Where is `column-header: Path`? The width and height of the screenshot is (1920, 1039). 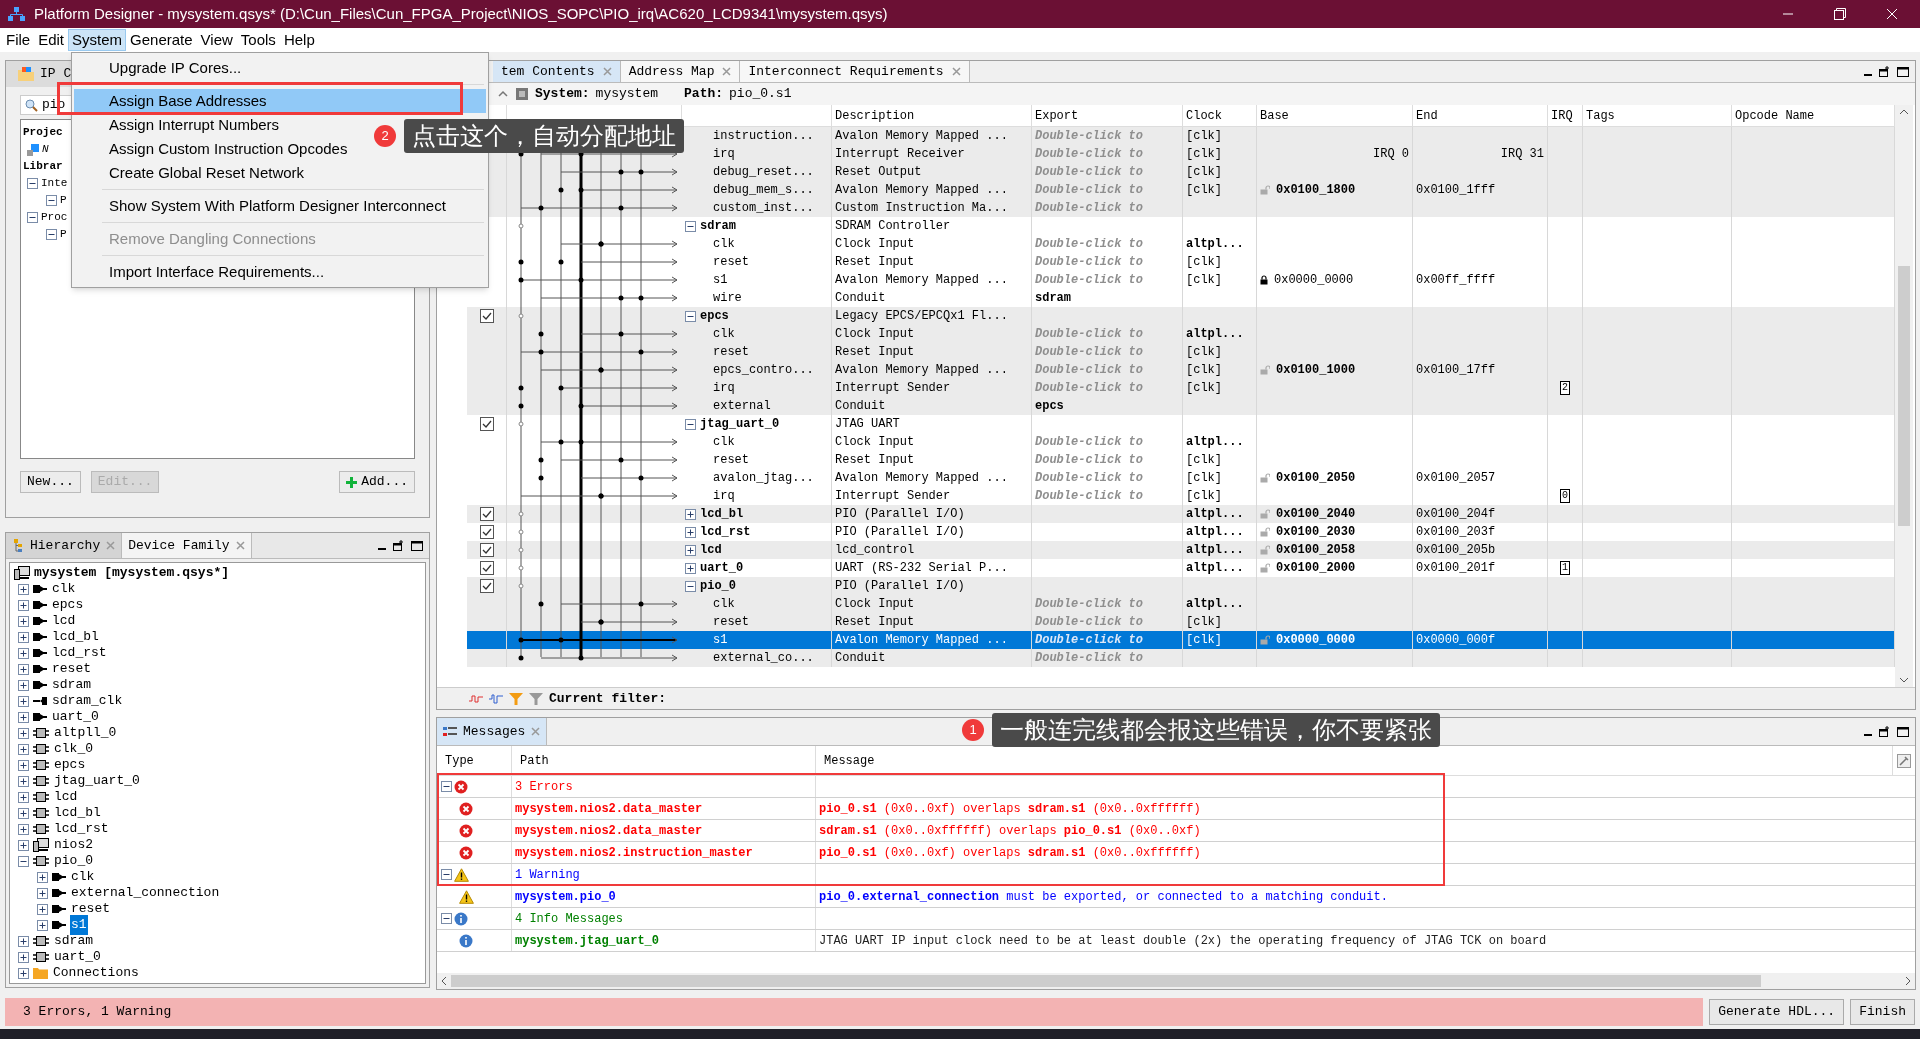 column-header: Path is located at coordinates (534, 760).